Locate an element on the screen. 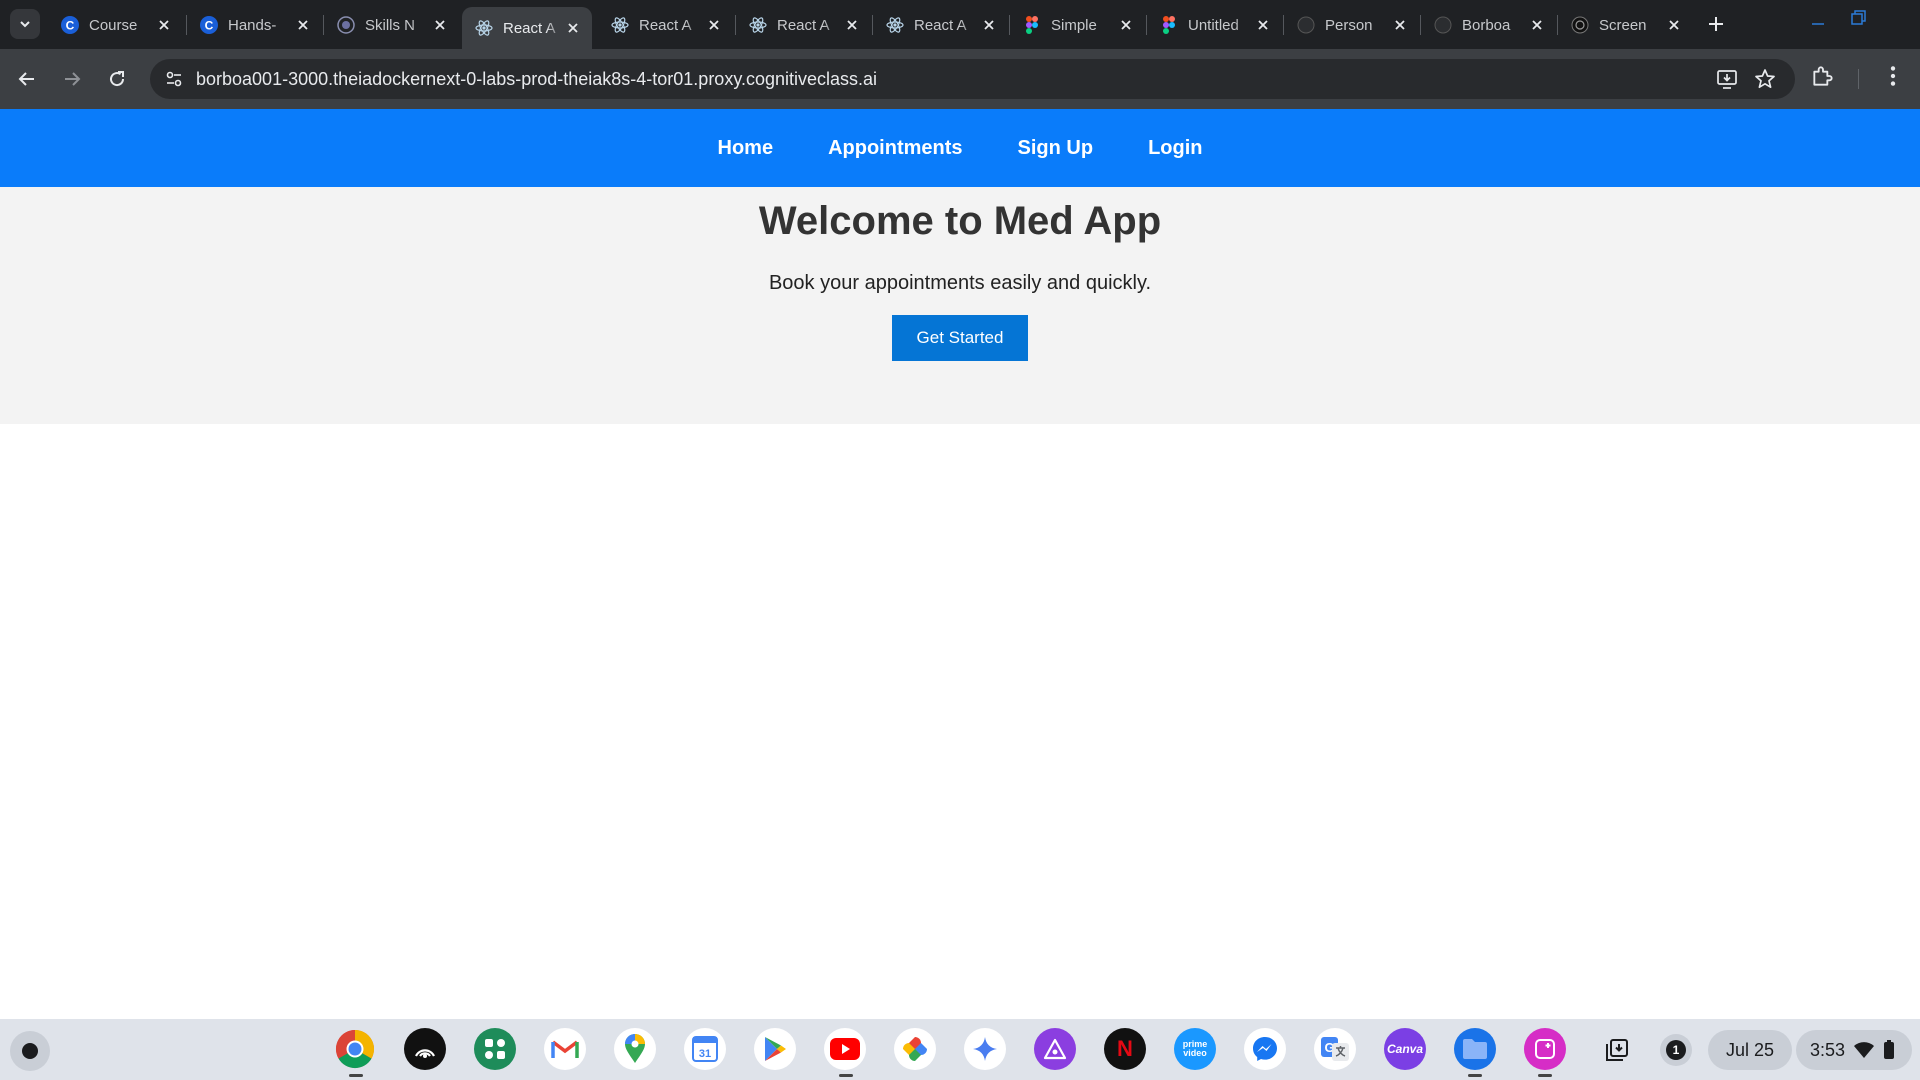 The image size is (1920, 1080). window-controls is located at coordinates (1838, 18).